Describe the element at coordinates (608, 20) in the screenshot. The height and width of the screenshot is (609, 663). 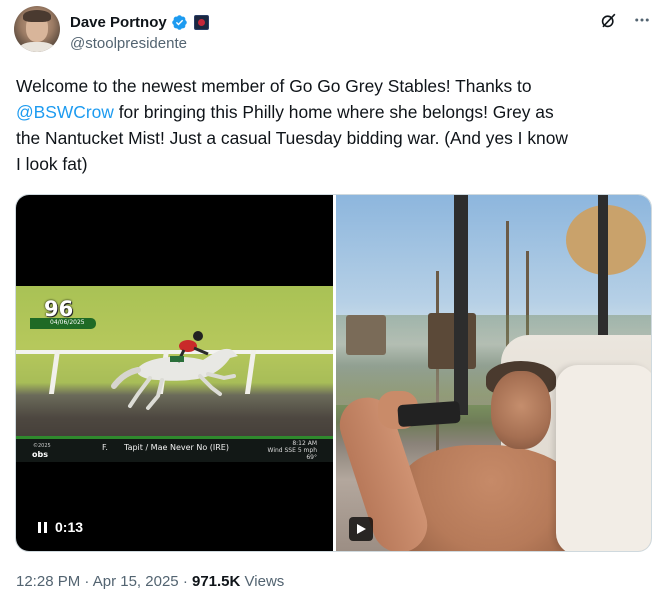
I see `grok-icon` at that location.